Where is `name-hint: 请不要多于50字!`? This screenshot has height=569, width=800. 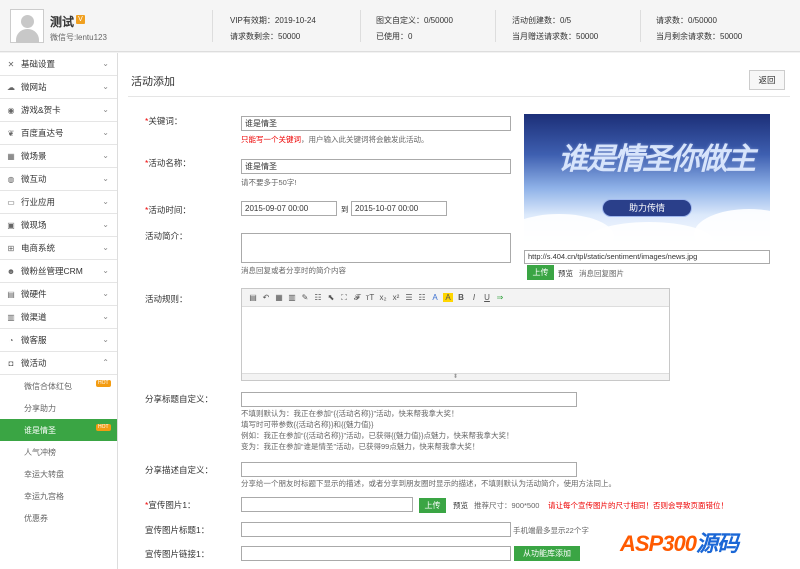
name-hint: 请不要多于50字! is located at coordinates (269, 182).